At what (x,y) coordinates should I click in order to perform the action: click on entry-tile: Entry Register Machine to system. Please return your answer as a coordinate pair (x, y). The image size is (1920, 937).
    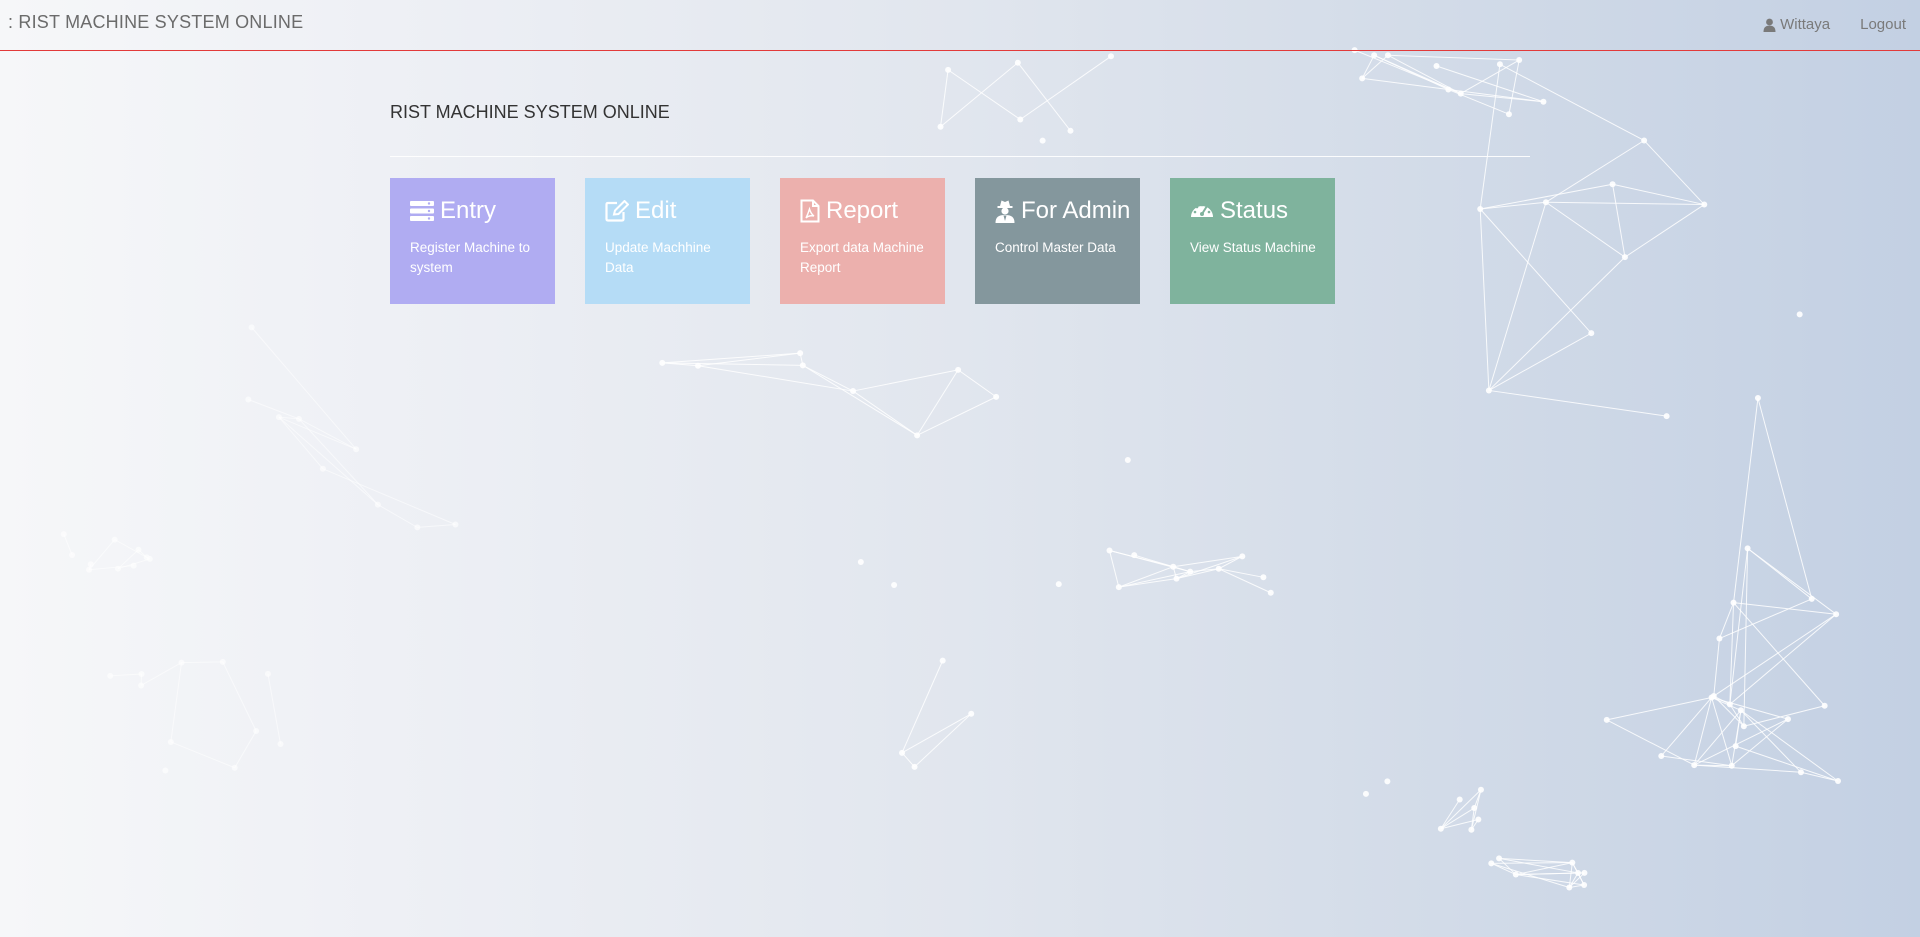
    Looking at the image, I should click on (472, 241).